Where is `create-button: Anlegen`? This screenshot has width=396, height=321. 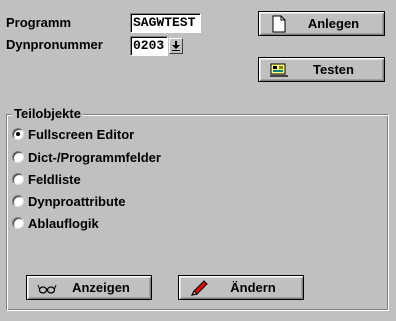
create-button: Anlegen is located at coordinates (321, 23).